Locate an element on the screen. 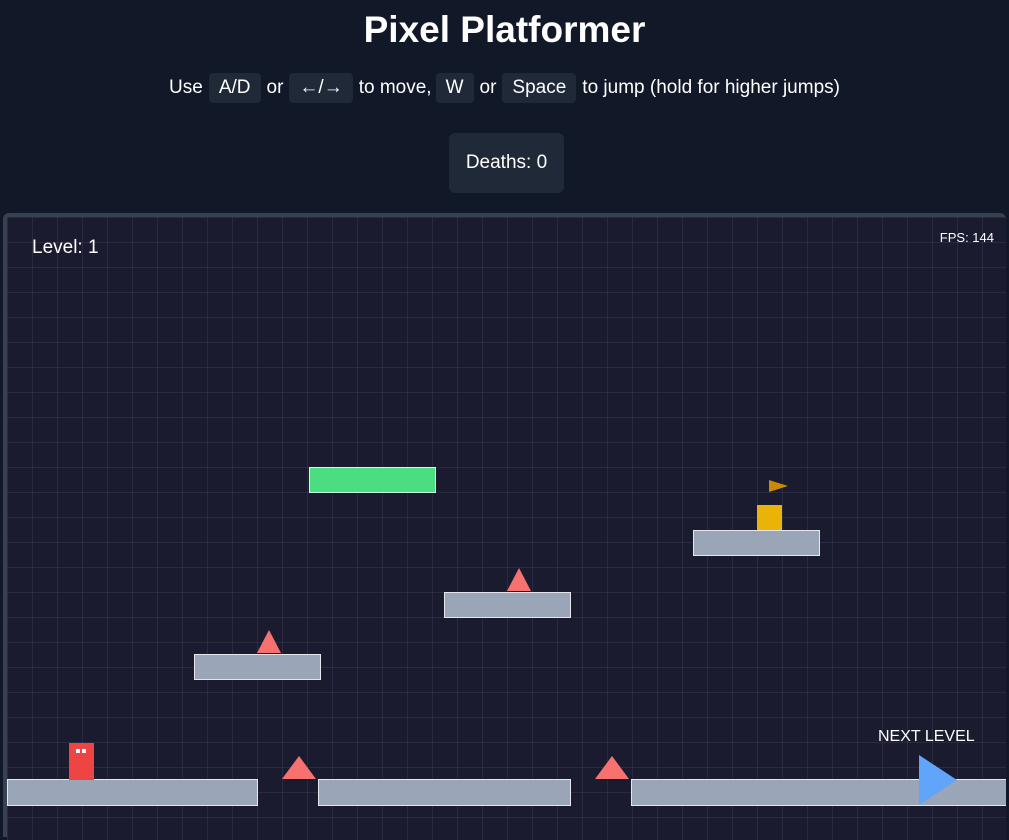  instruction-move-text: to move, is located at coordinates (395, 87).